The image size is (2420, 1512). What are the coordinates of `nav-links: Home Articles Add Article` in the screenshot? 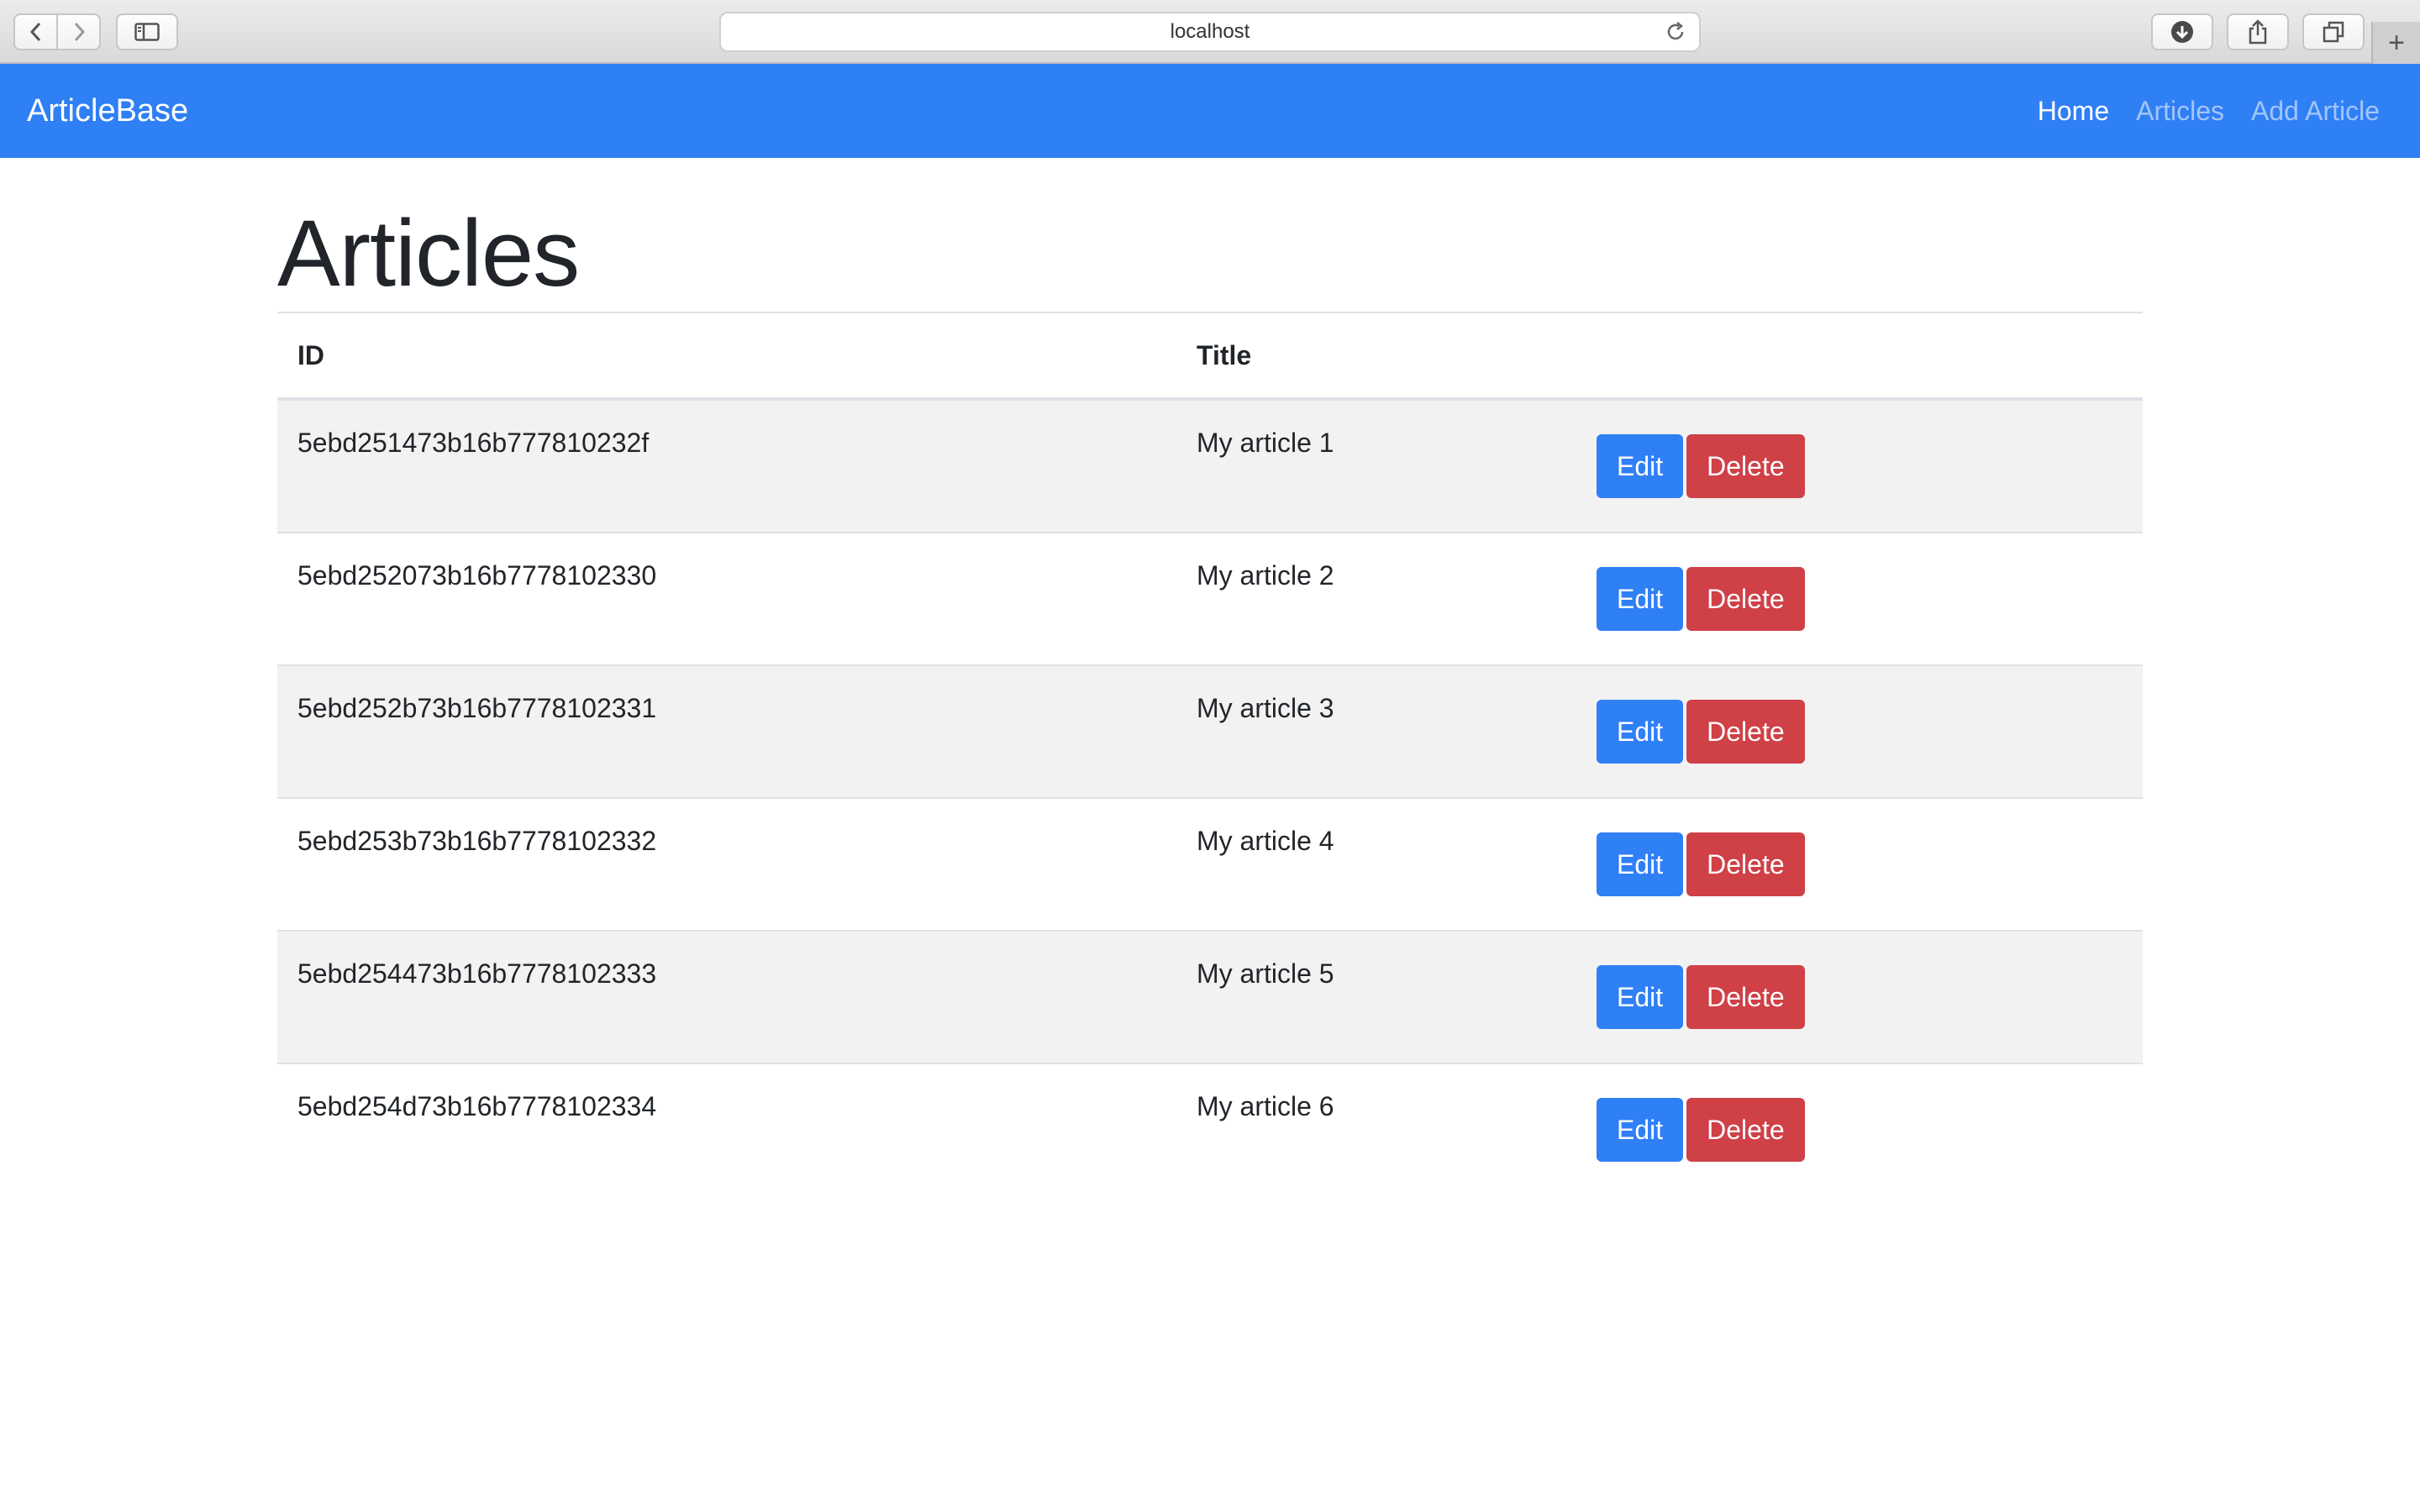 It's located at (2209, 111).